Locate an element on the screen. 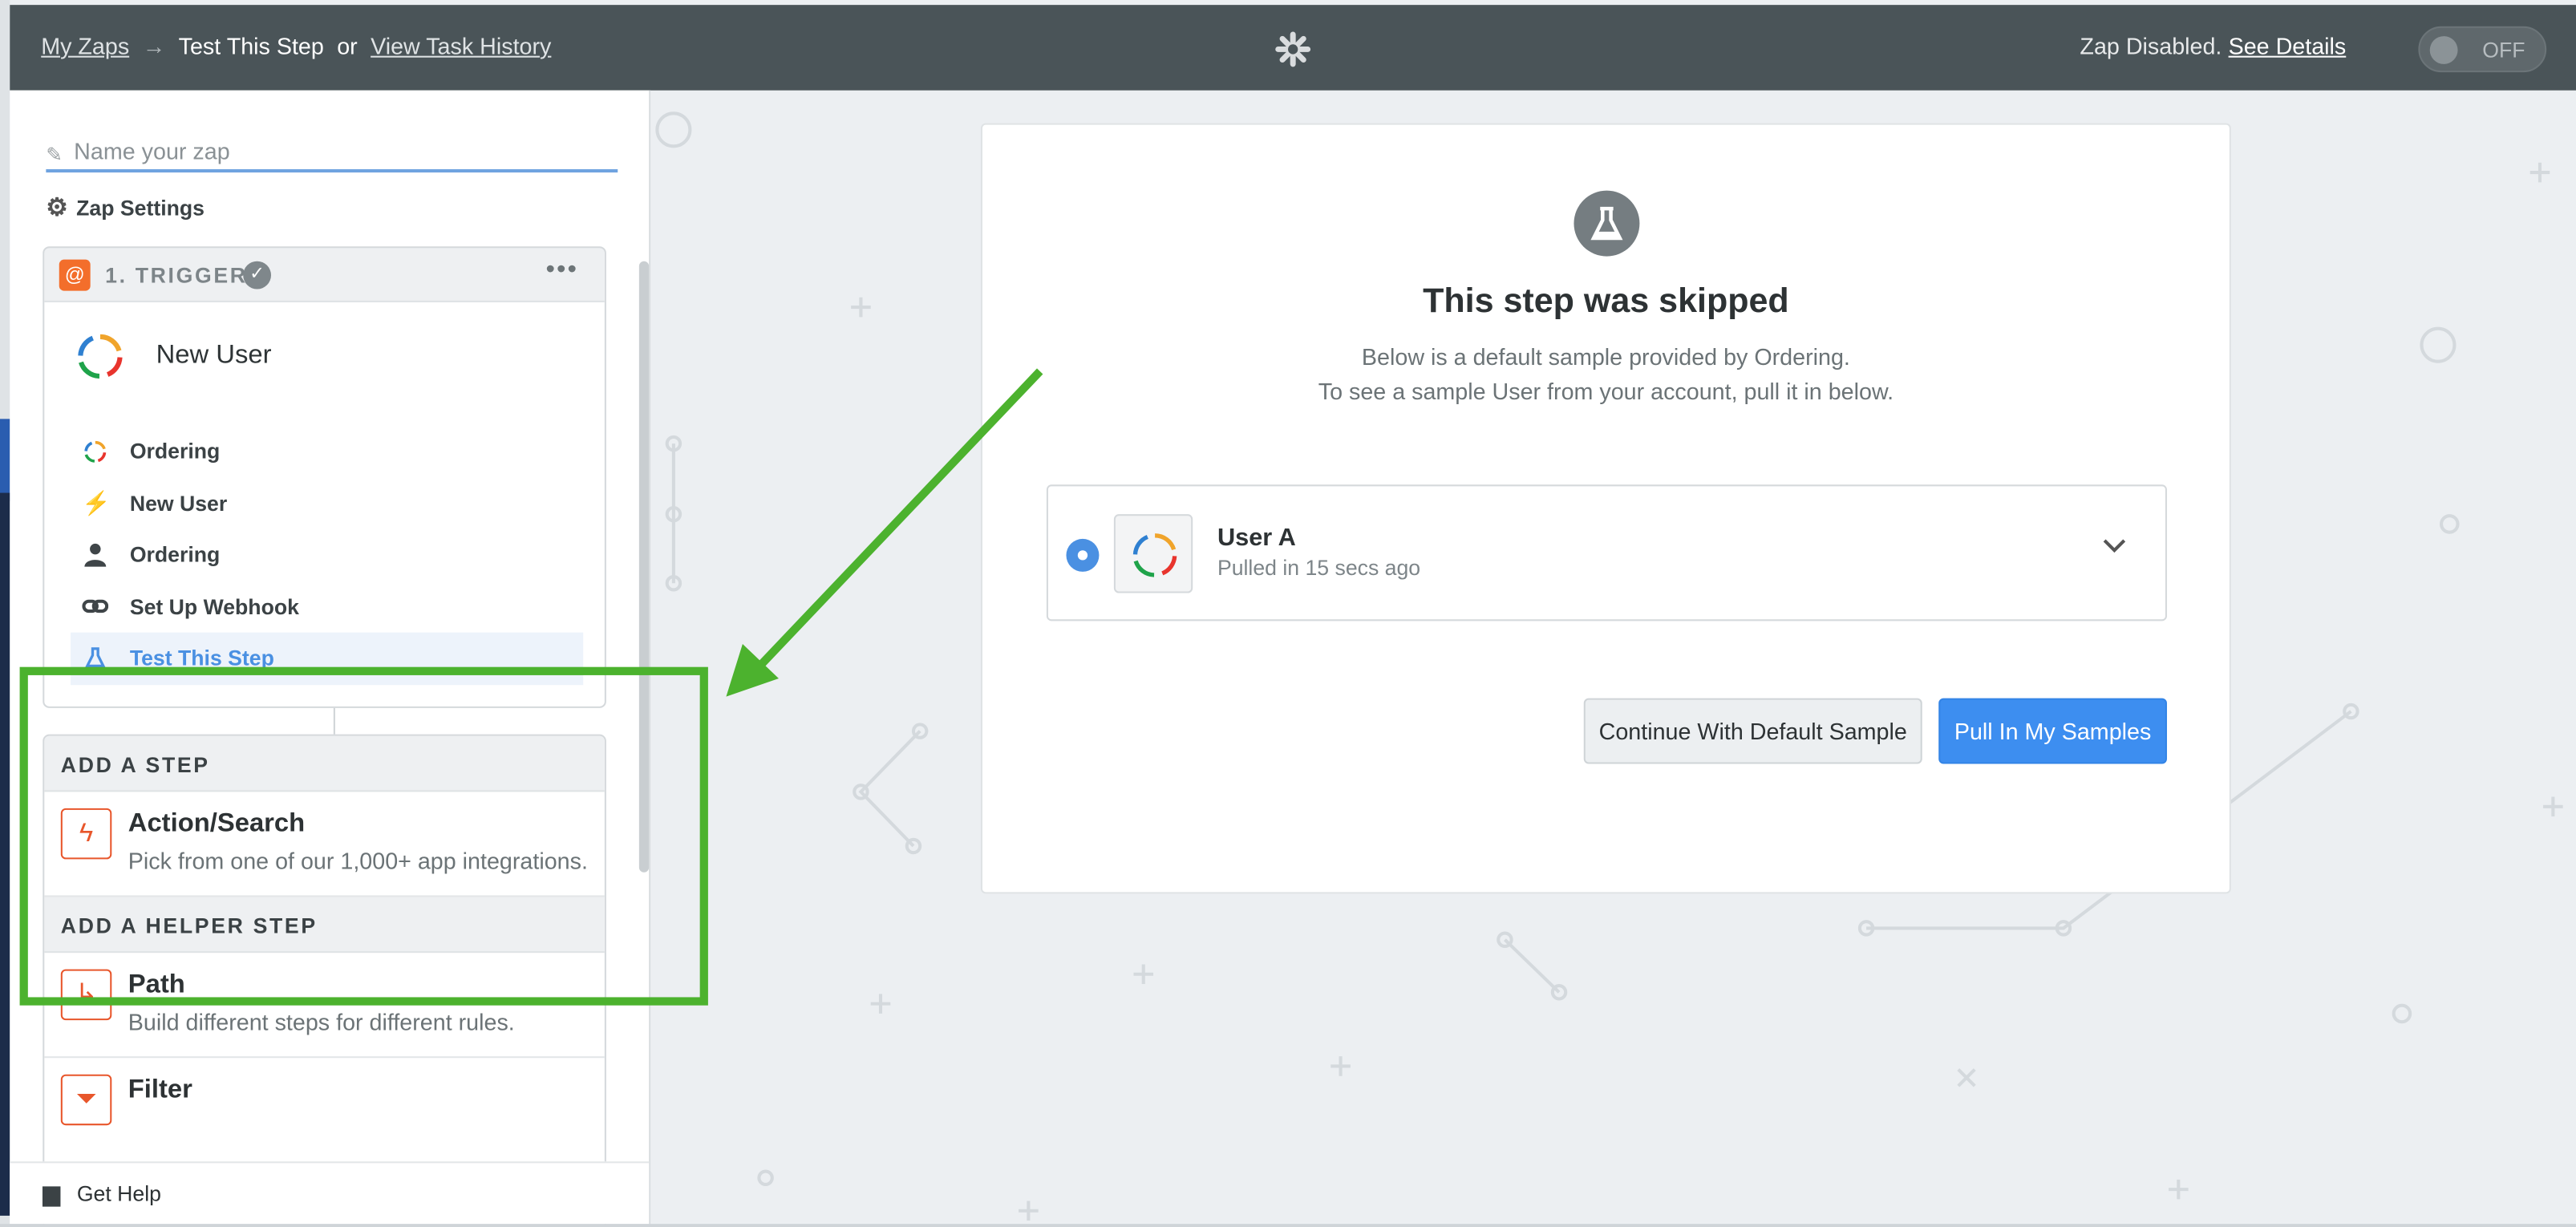 The image size is (2576, 1227). zap-name-placeholder: Name your zap is located at coordinates (152, 151).